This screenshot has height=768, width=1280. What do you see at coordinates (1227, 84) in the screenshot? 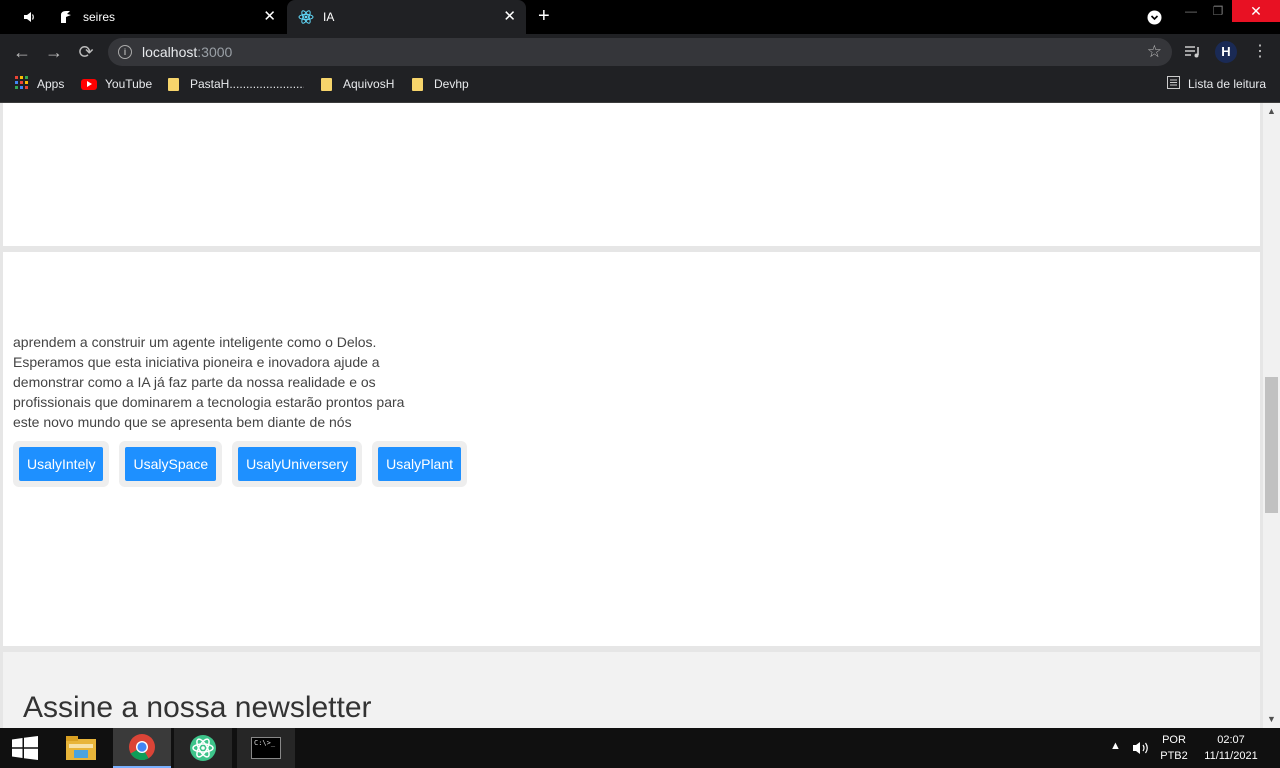
I see `reading-list-label: Lista de leitura` at bounding box center [1227, 84].